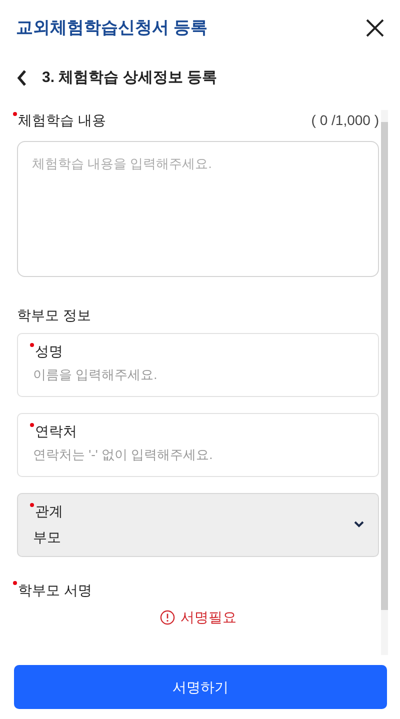 This screenshot has width=400, height=719. What do you see at coordinates (198, 525) in the screenshot?
I see `relation-select: 관계 부모` at bounding box center [198, 525].